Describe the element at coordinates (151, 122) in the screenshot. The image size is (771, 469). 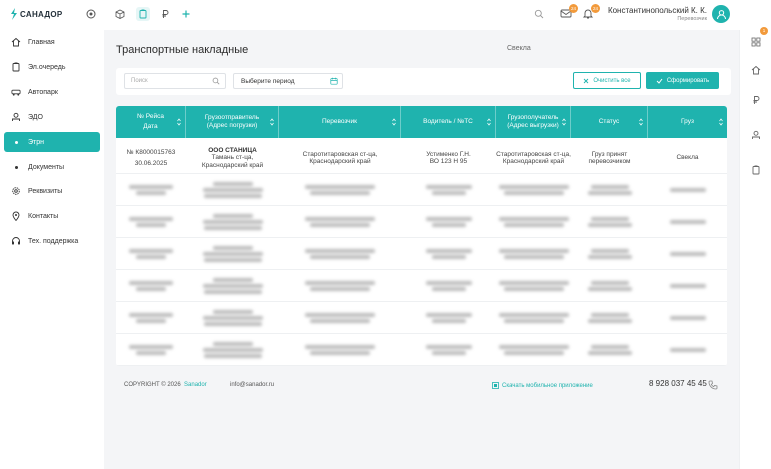
I see `column-trip-date: № Рейса Дата` at that location.